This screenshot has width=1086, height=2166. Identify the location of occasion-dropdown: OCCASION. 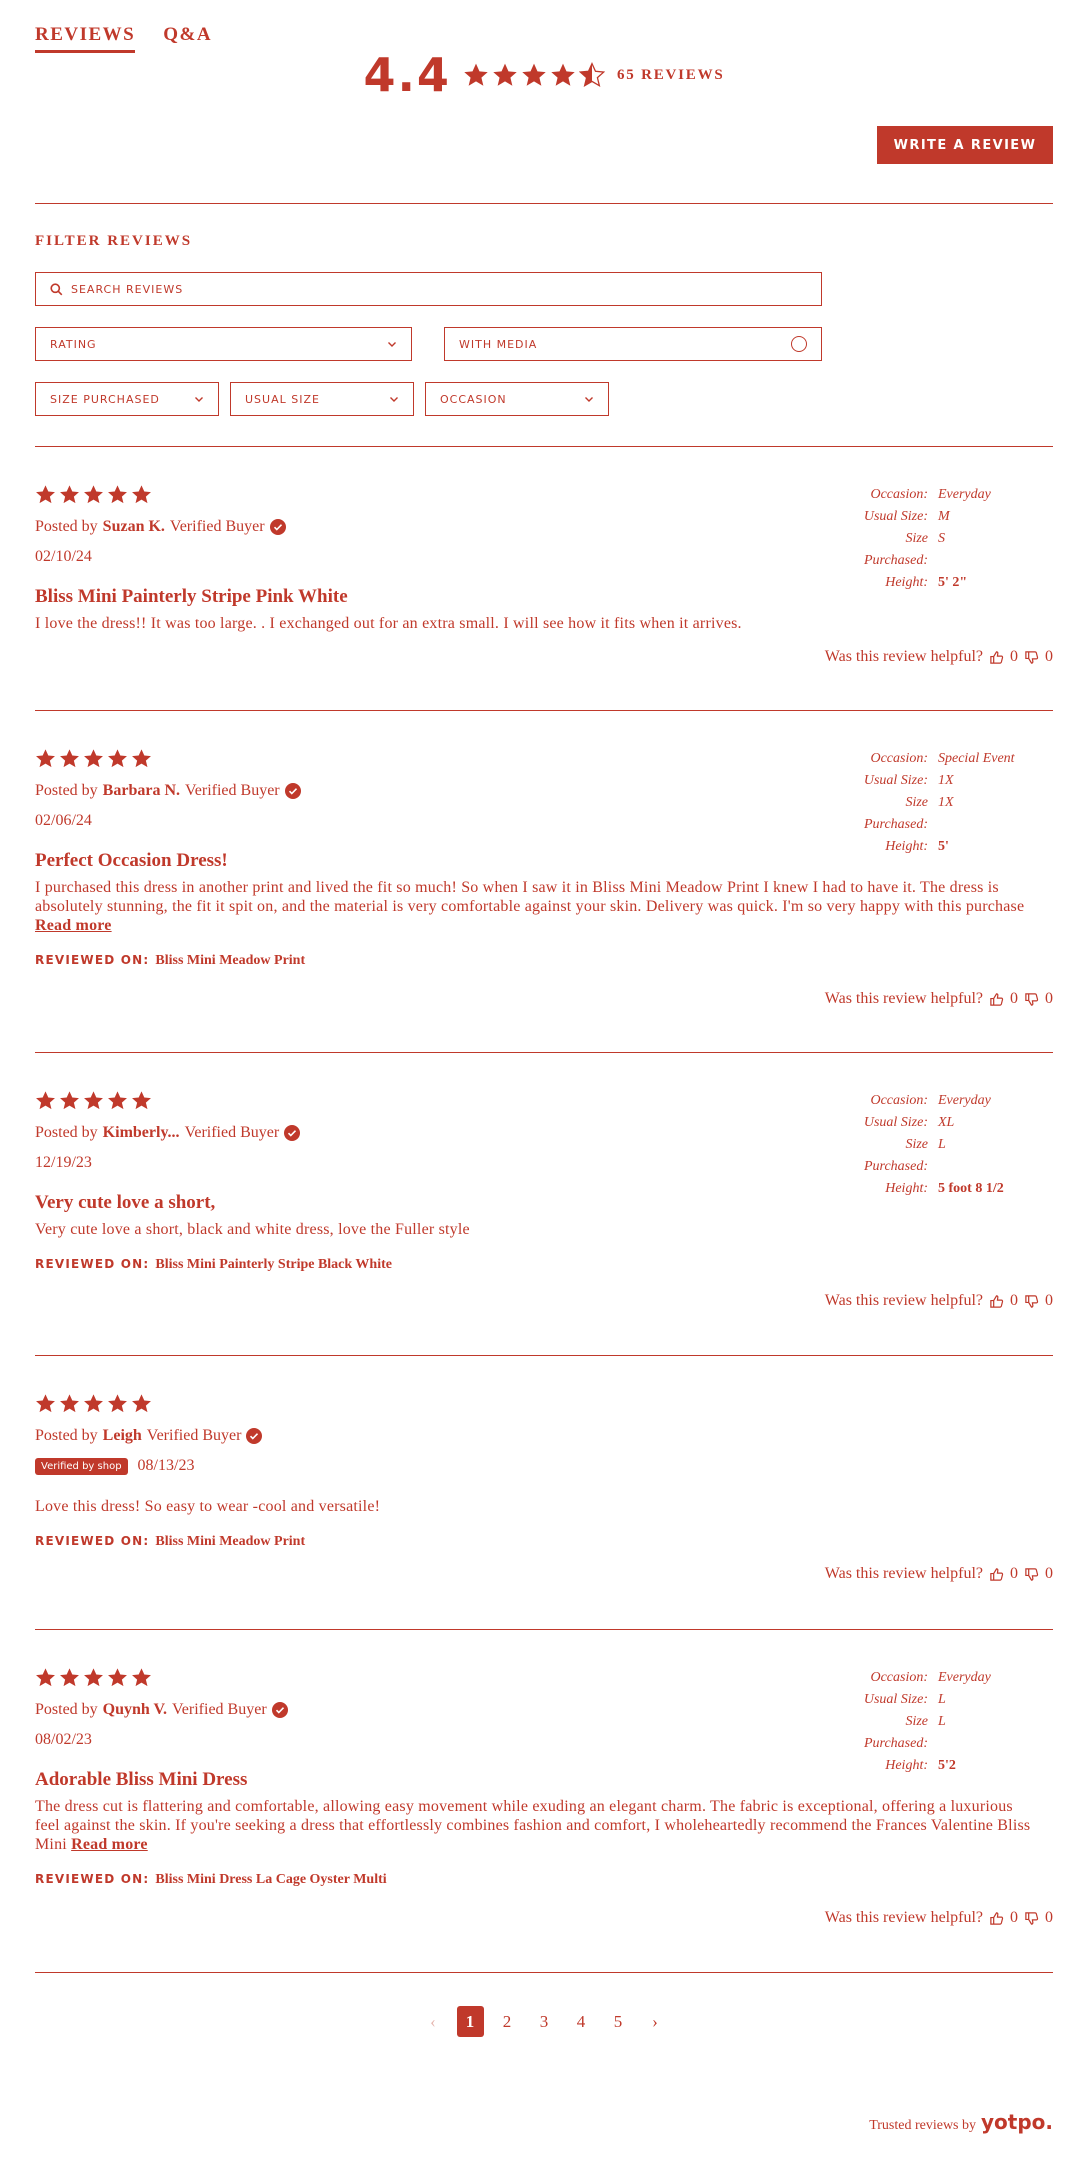
(517, 399).